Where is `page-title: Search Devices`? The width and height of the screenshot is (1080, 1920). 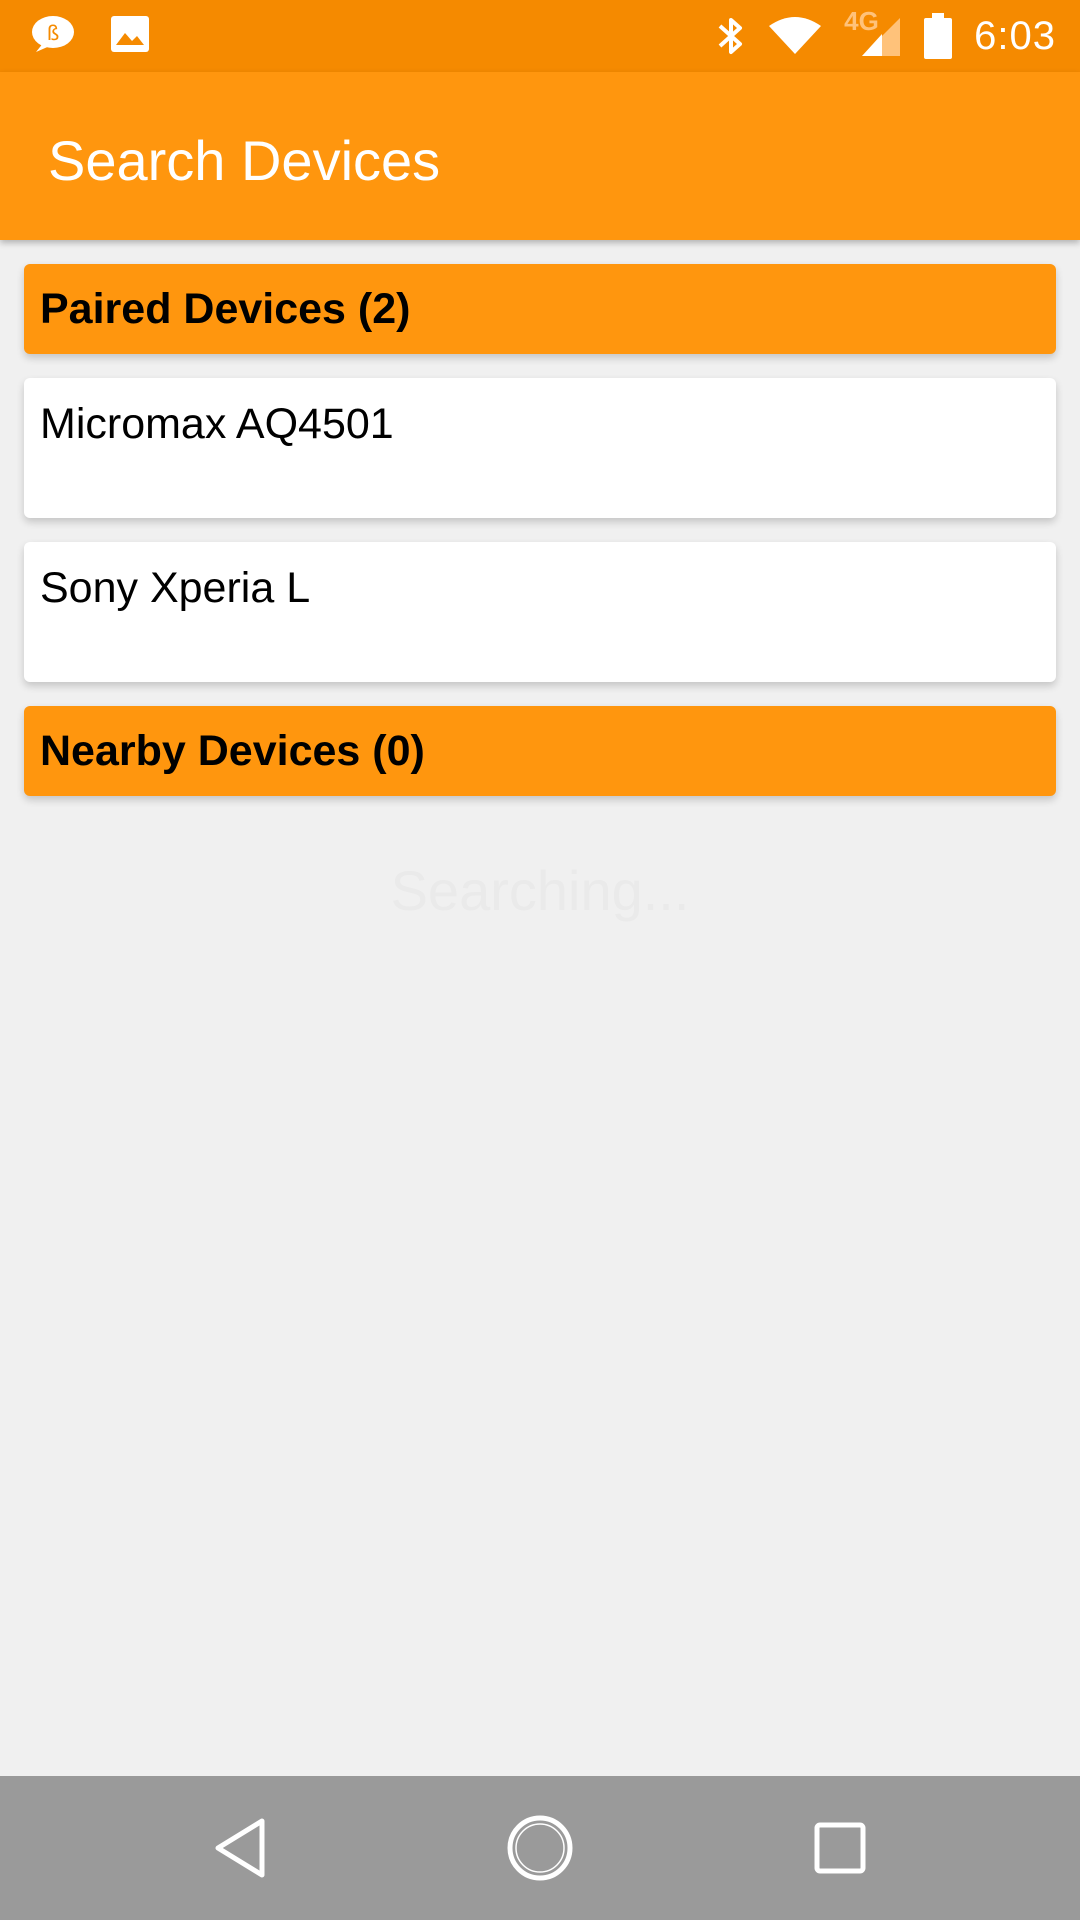 page-title: Search Devices is located at coordinates (244, 160).